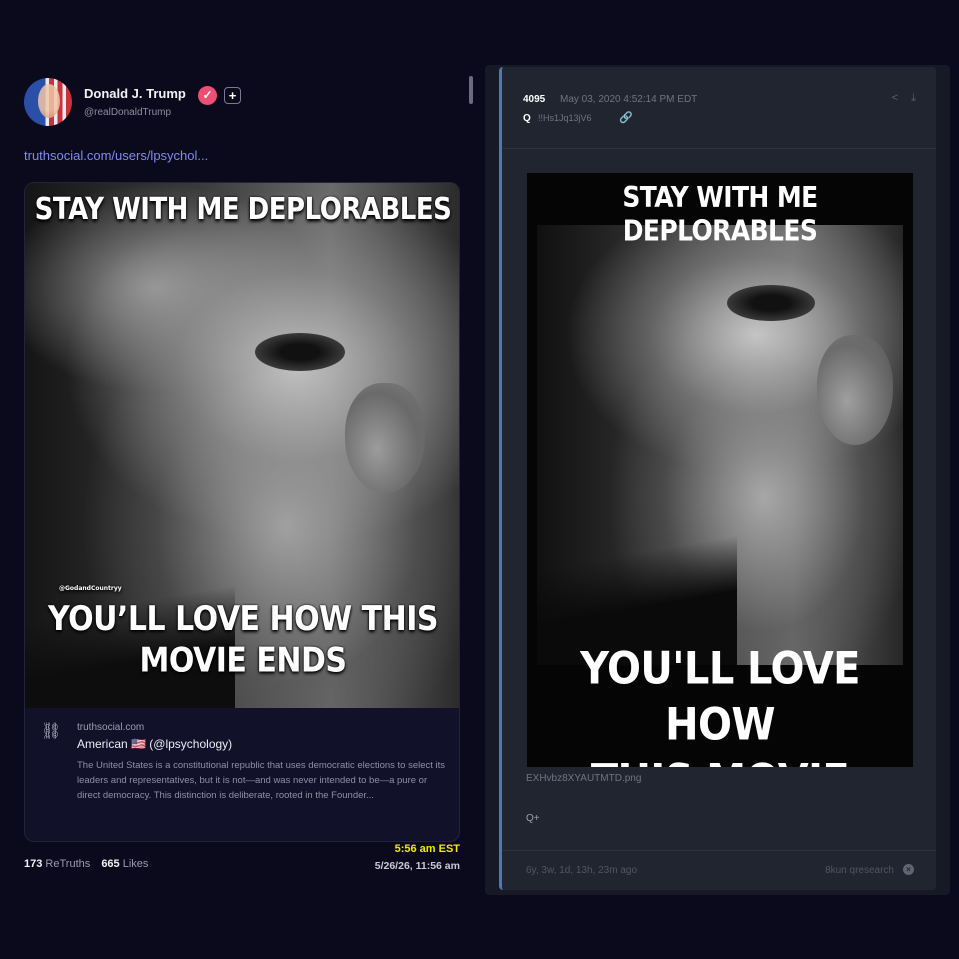  Describe the element at coordinates (720, 760) in the screenshot. I see `qdrop-meme-bottom-line2: THIS MOVIE ENDS` at that location.